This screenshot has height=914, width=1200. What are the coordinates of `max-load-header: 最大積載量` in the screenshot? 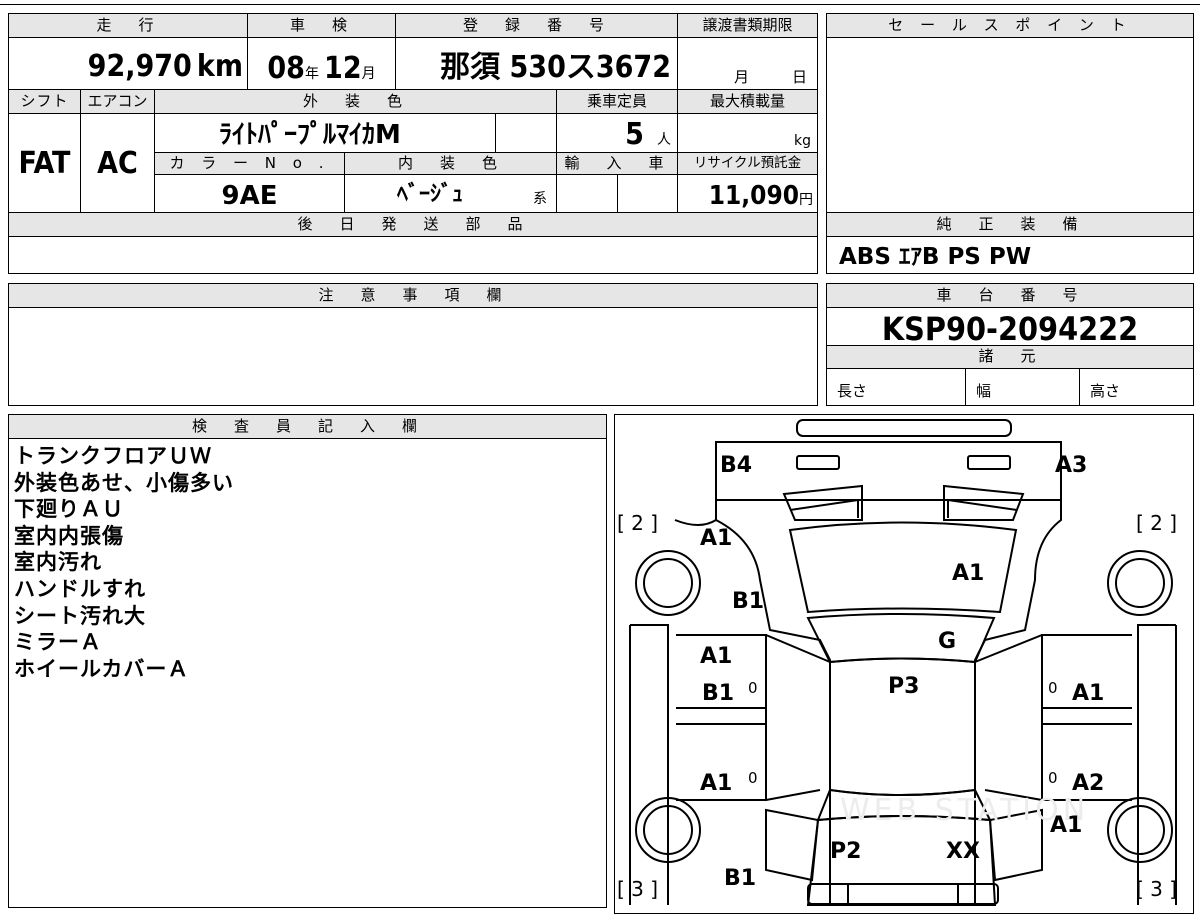 It's located at (747, 101).